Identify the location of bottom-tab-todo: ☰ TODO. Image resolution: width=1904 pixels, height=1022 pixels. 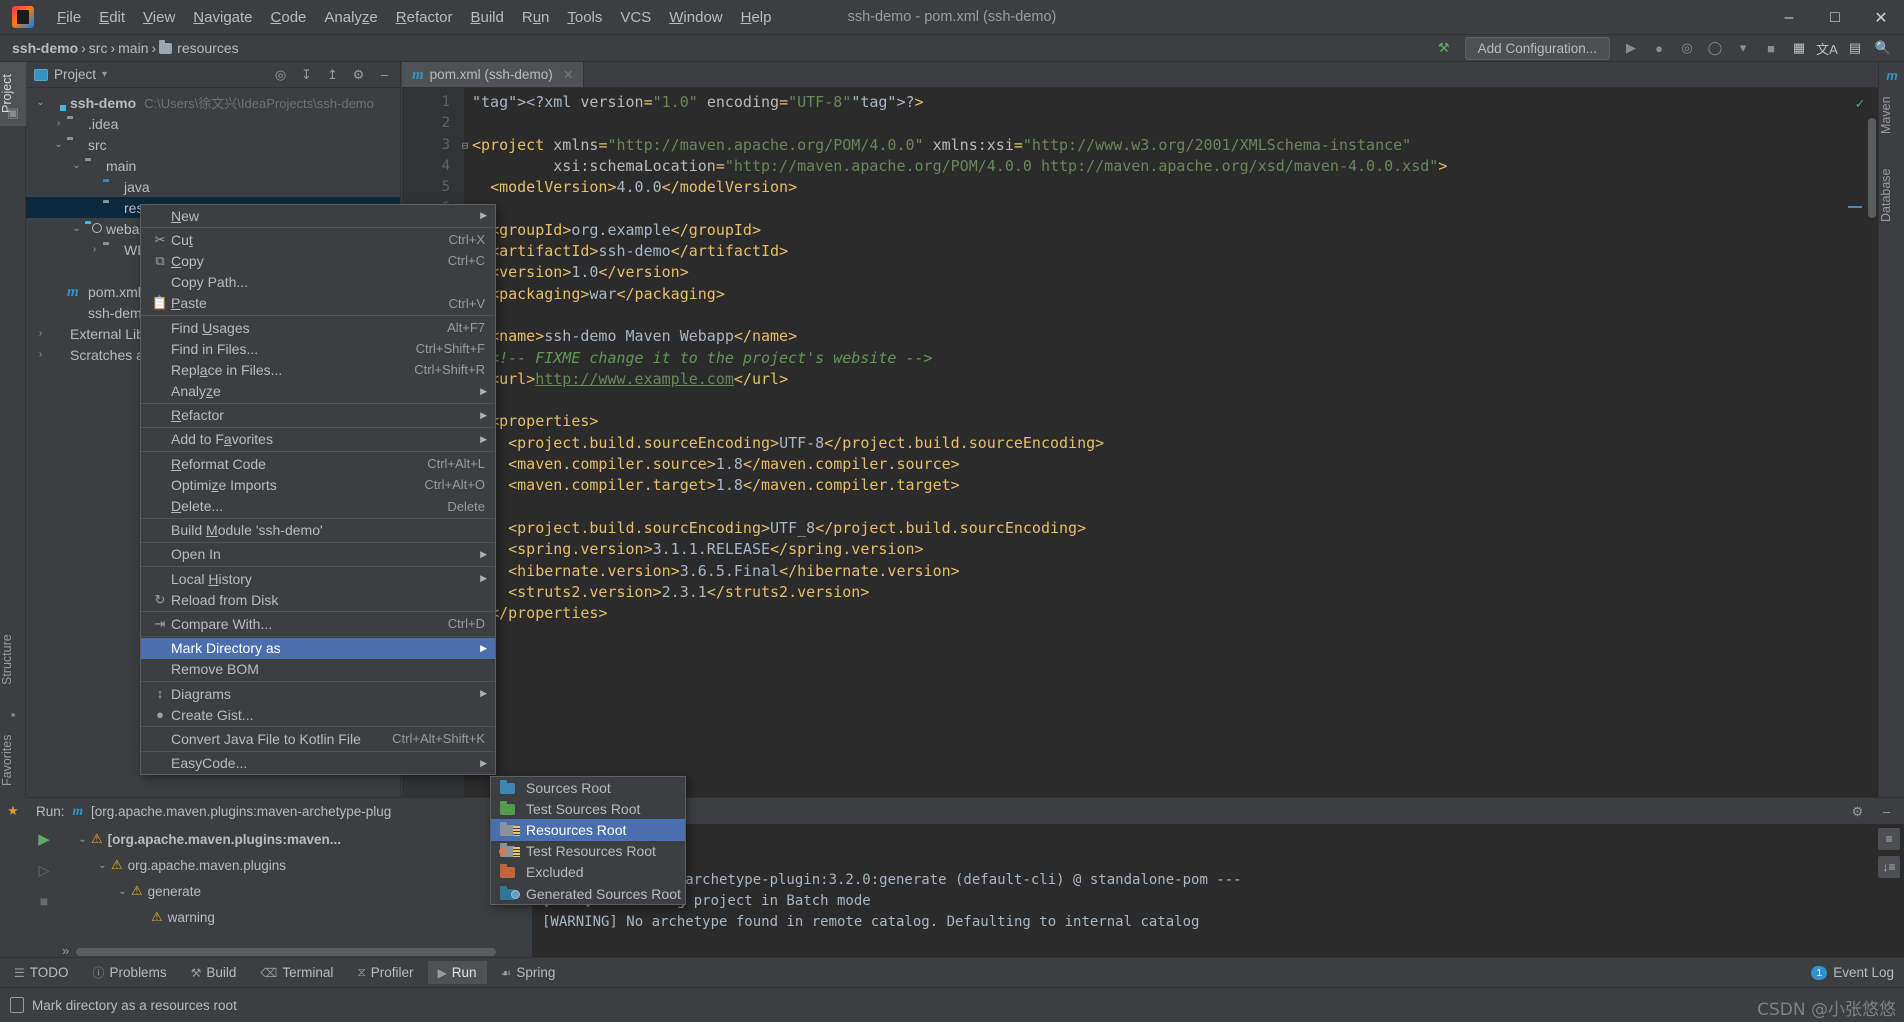
(41, 972).